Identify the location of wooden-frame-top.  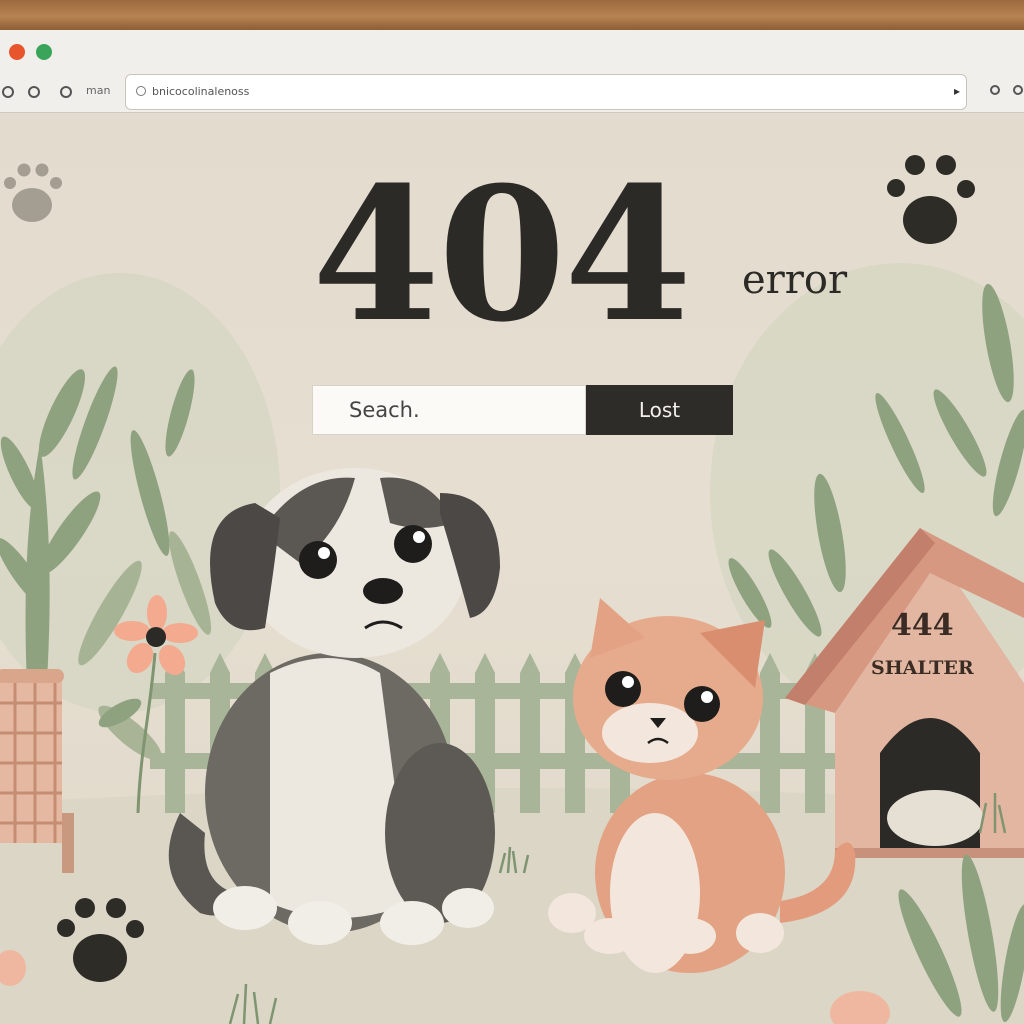
(512, 15).